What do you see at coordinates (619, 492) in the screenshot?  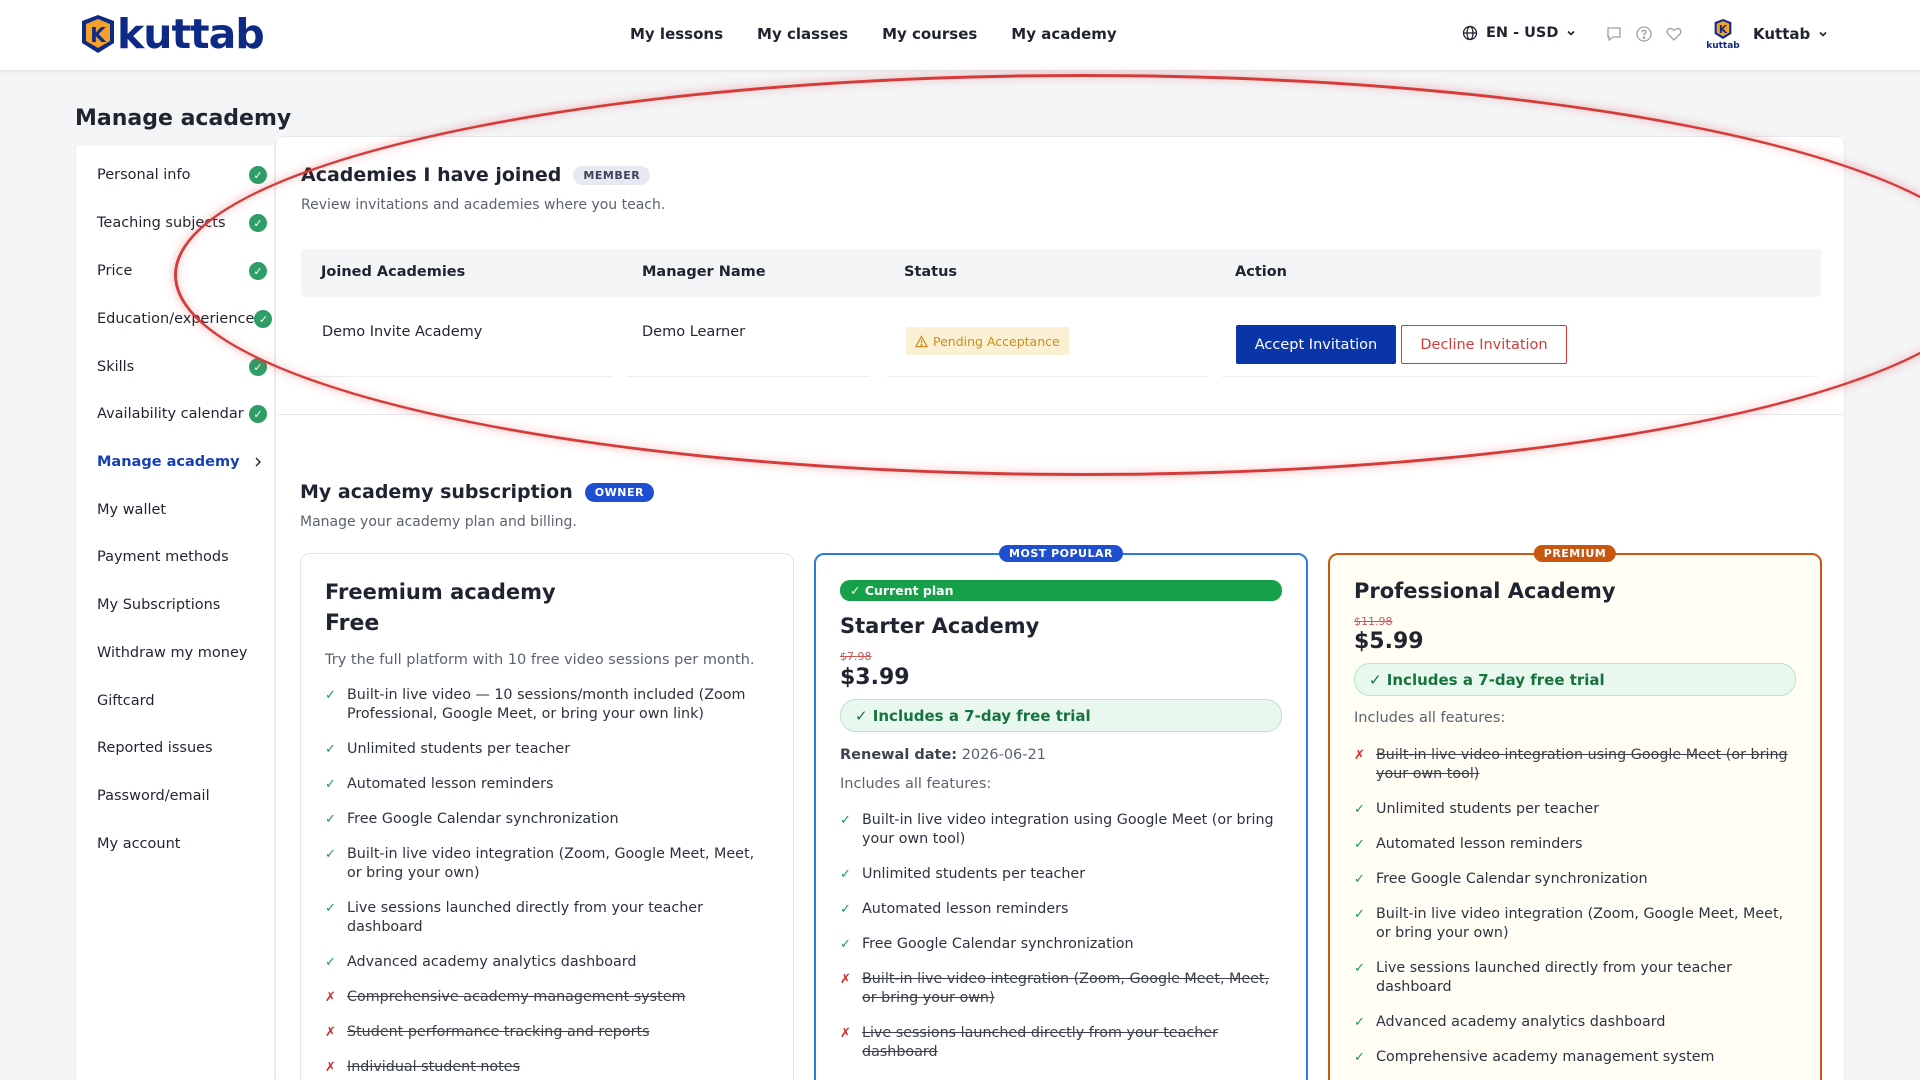 I see `owner-badge: OWNER` at bounding box center [619, 492].